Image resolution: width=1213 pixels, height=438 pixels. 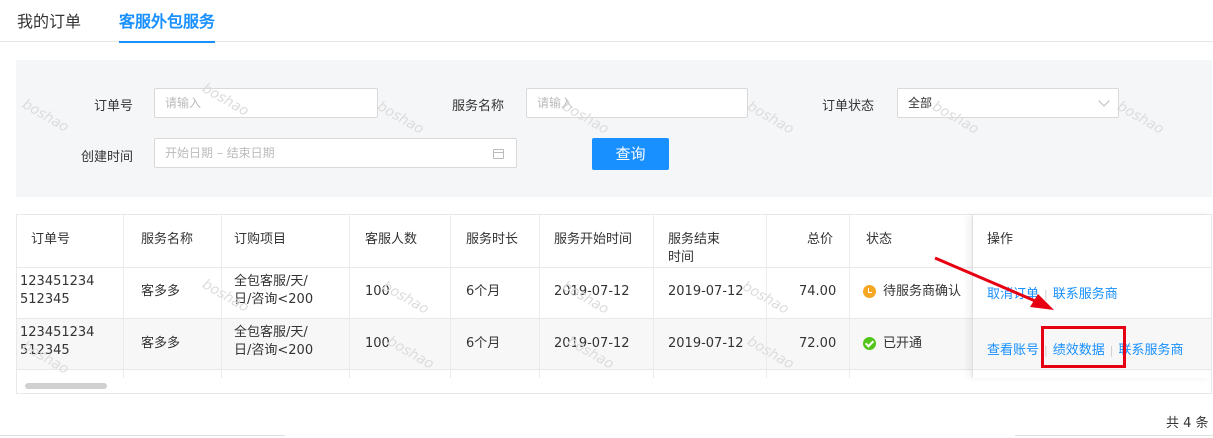 I want to click on annotation-arrow-icon, so click(x=994, y=283).